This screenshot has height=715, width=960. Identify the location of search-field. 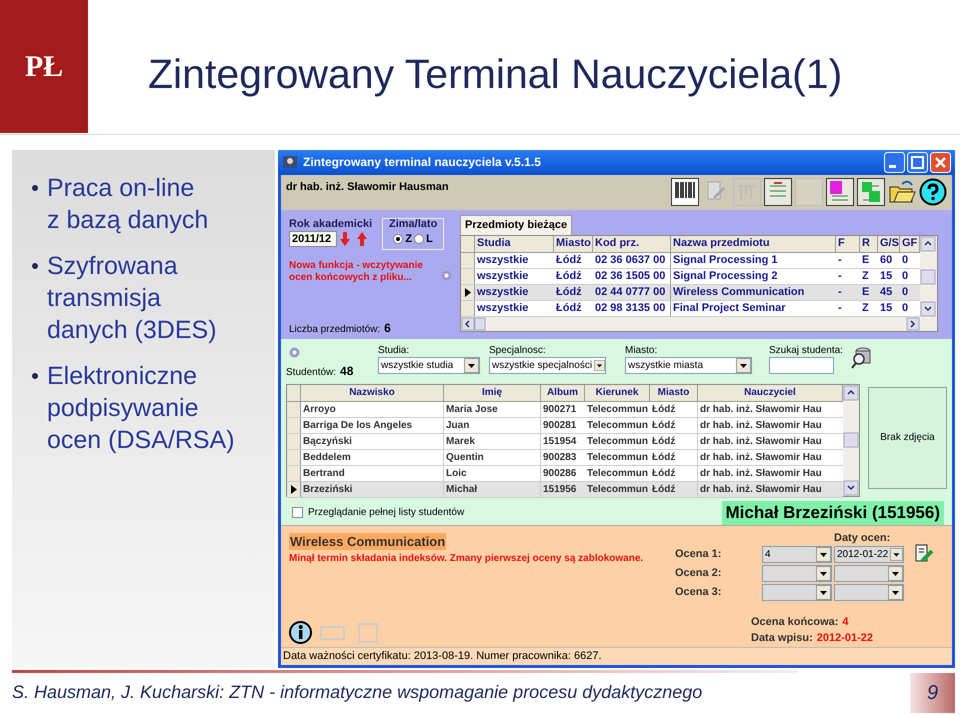
(801, 365).